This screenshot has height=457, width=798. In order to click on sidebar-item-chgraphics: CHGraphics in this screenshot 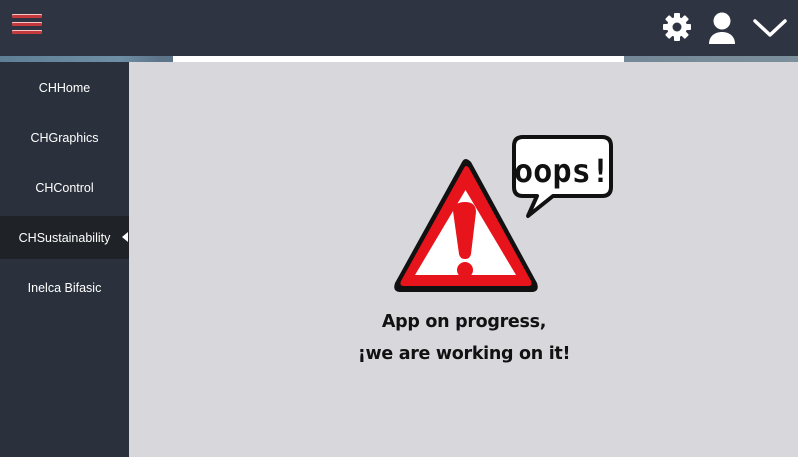, I will do `click(64, 137)`.